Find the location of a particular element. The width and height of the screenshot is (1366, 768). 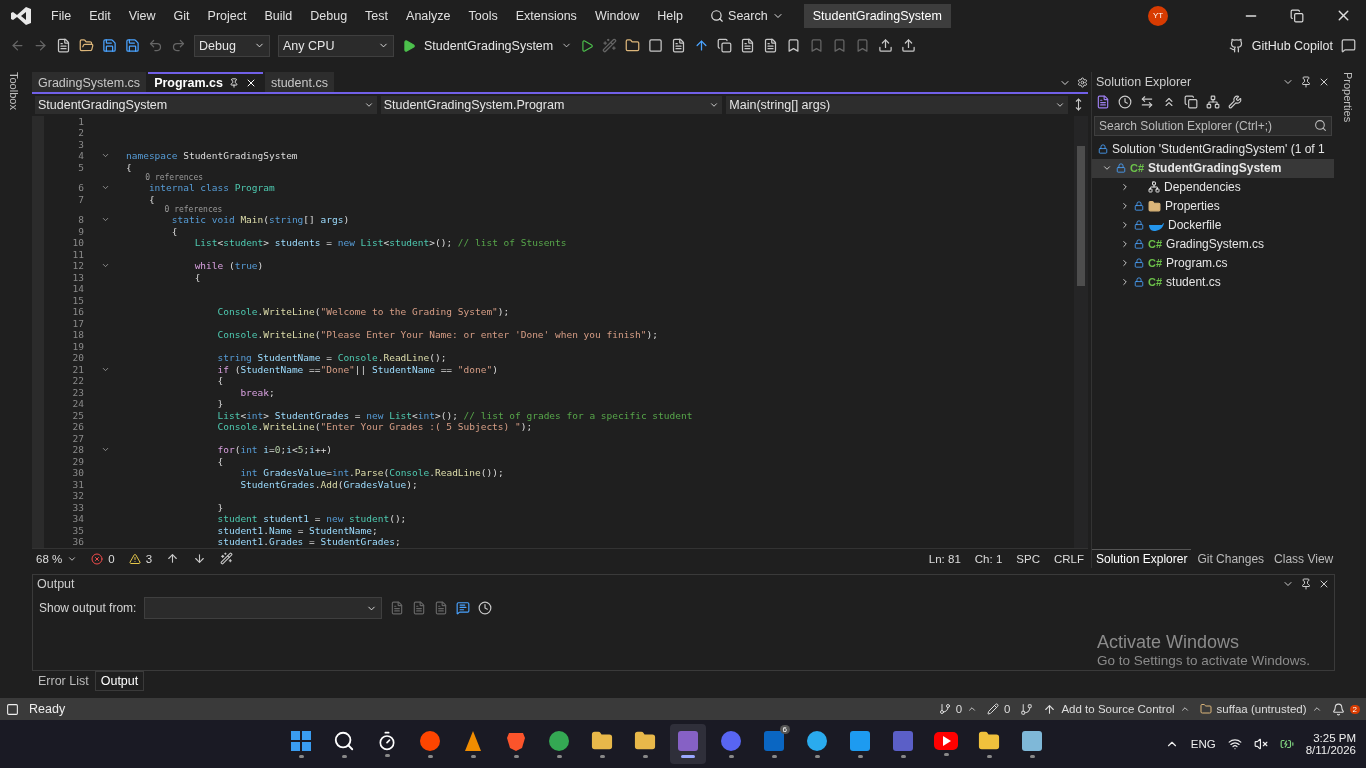

settings-icon is located at coordinates (1082, 82).